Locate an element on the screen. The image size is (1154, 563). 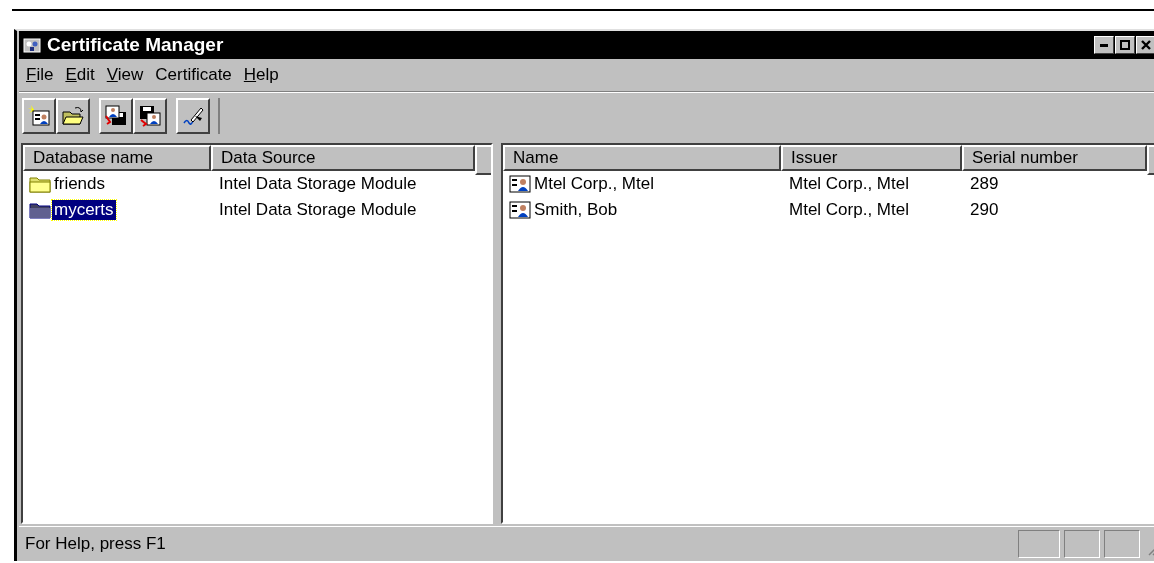
menu-item: View is located at coordinates (125, 75).